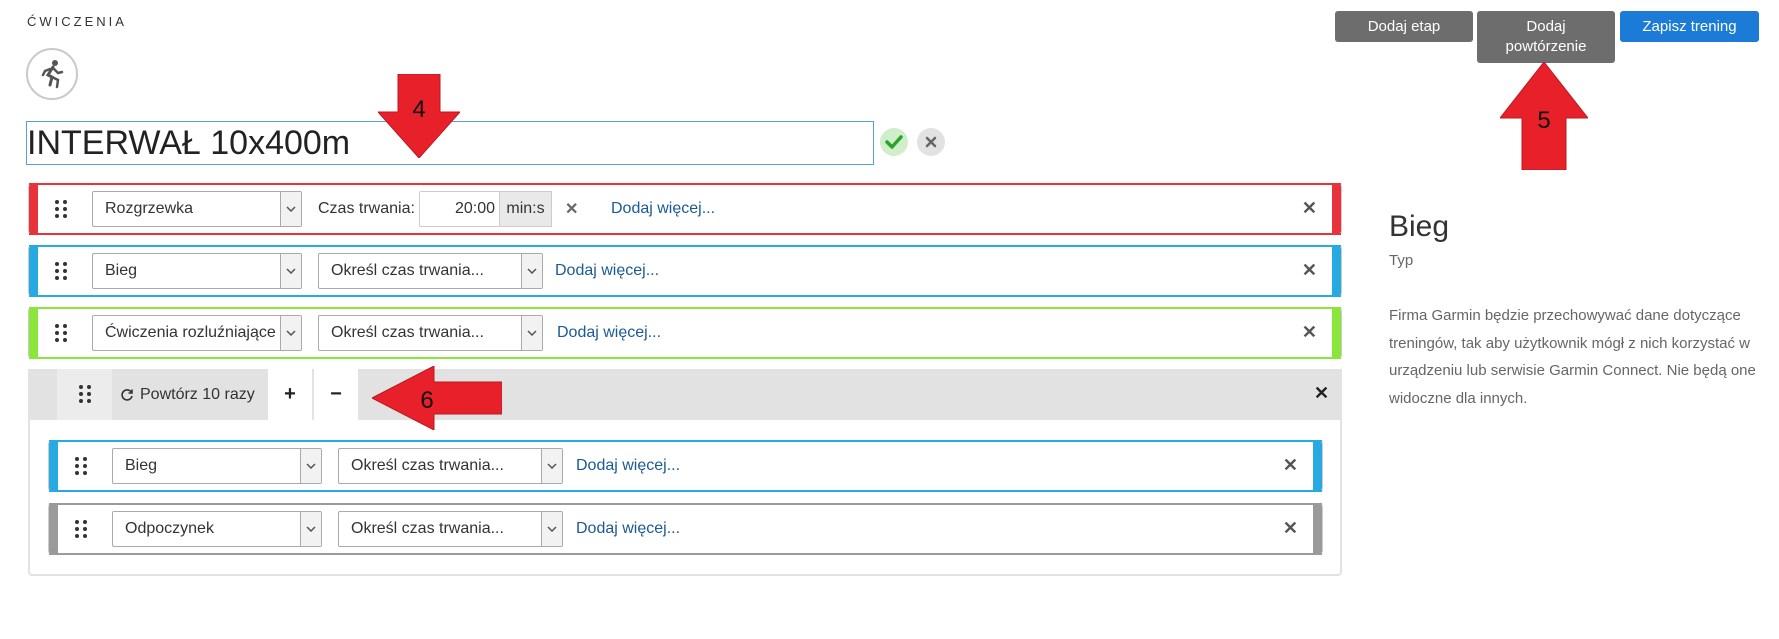 Image resolution: width=1779 pixels, height=639 pixels. I want to click on annotation-arrow-up: 5, so click(1544, 116).